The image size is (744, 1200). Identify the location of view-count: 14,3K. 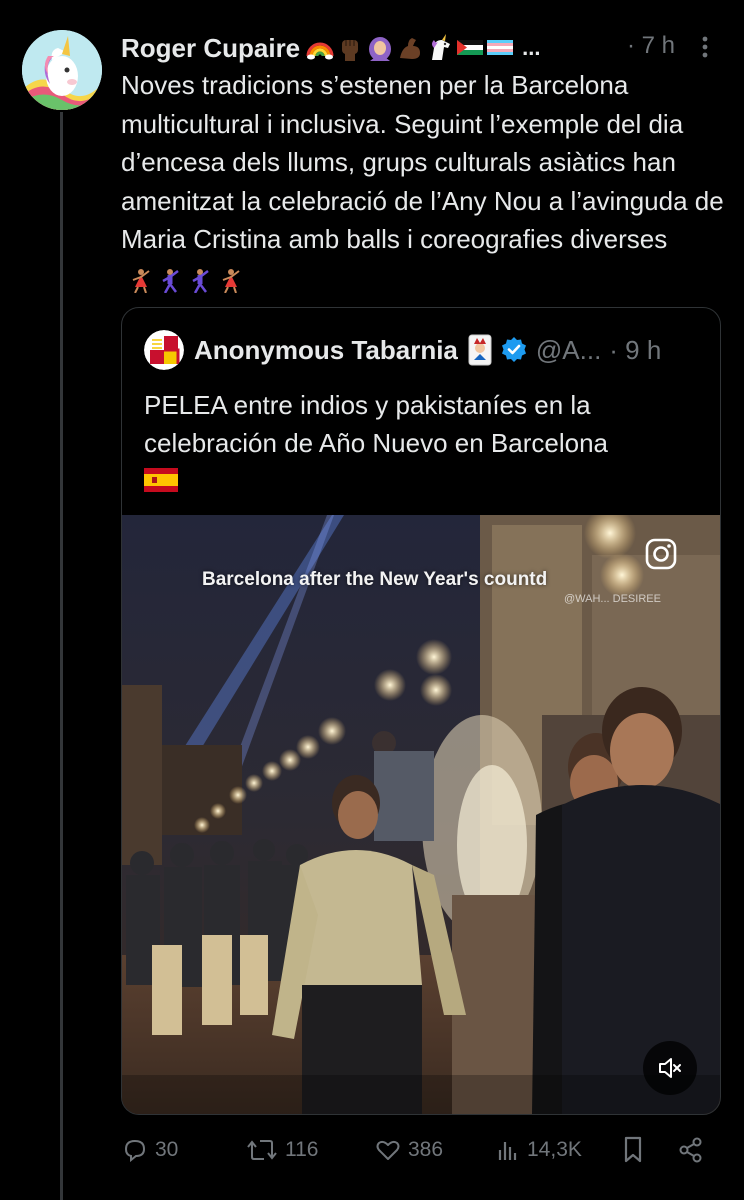
(554, 1149).